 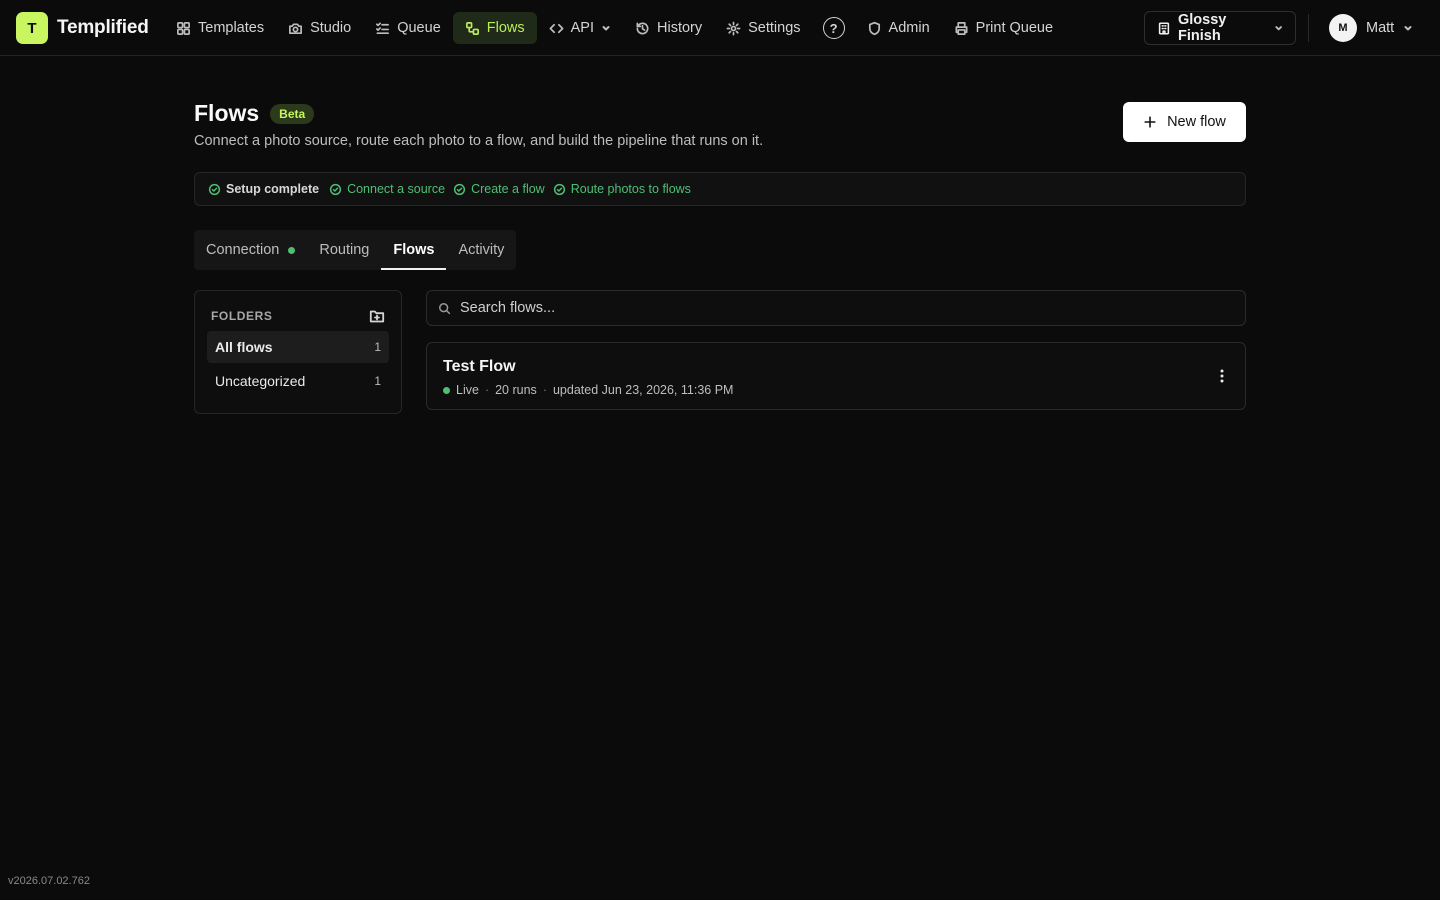 I want to click on help-icon: ?, so click(x=833, y=28).